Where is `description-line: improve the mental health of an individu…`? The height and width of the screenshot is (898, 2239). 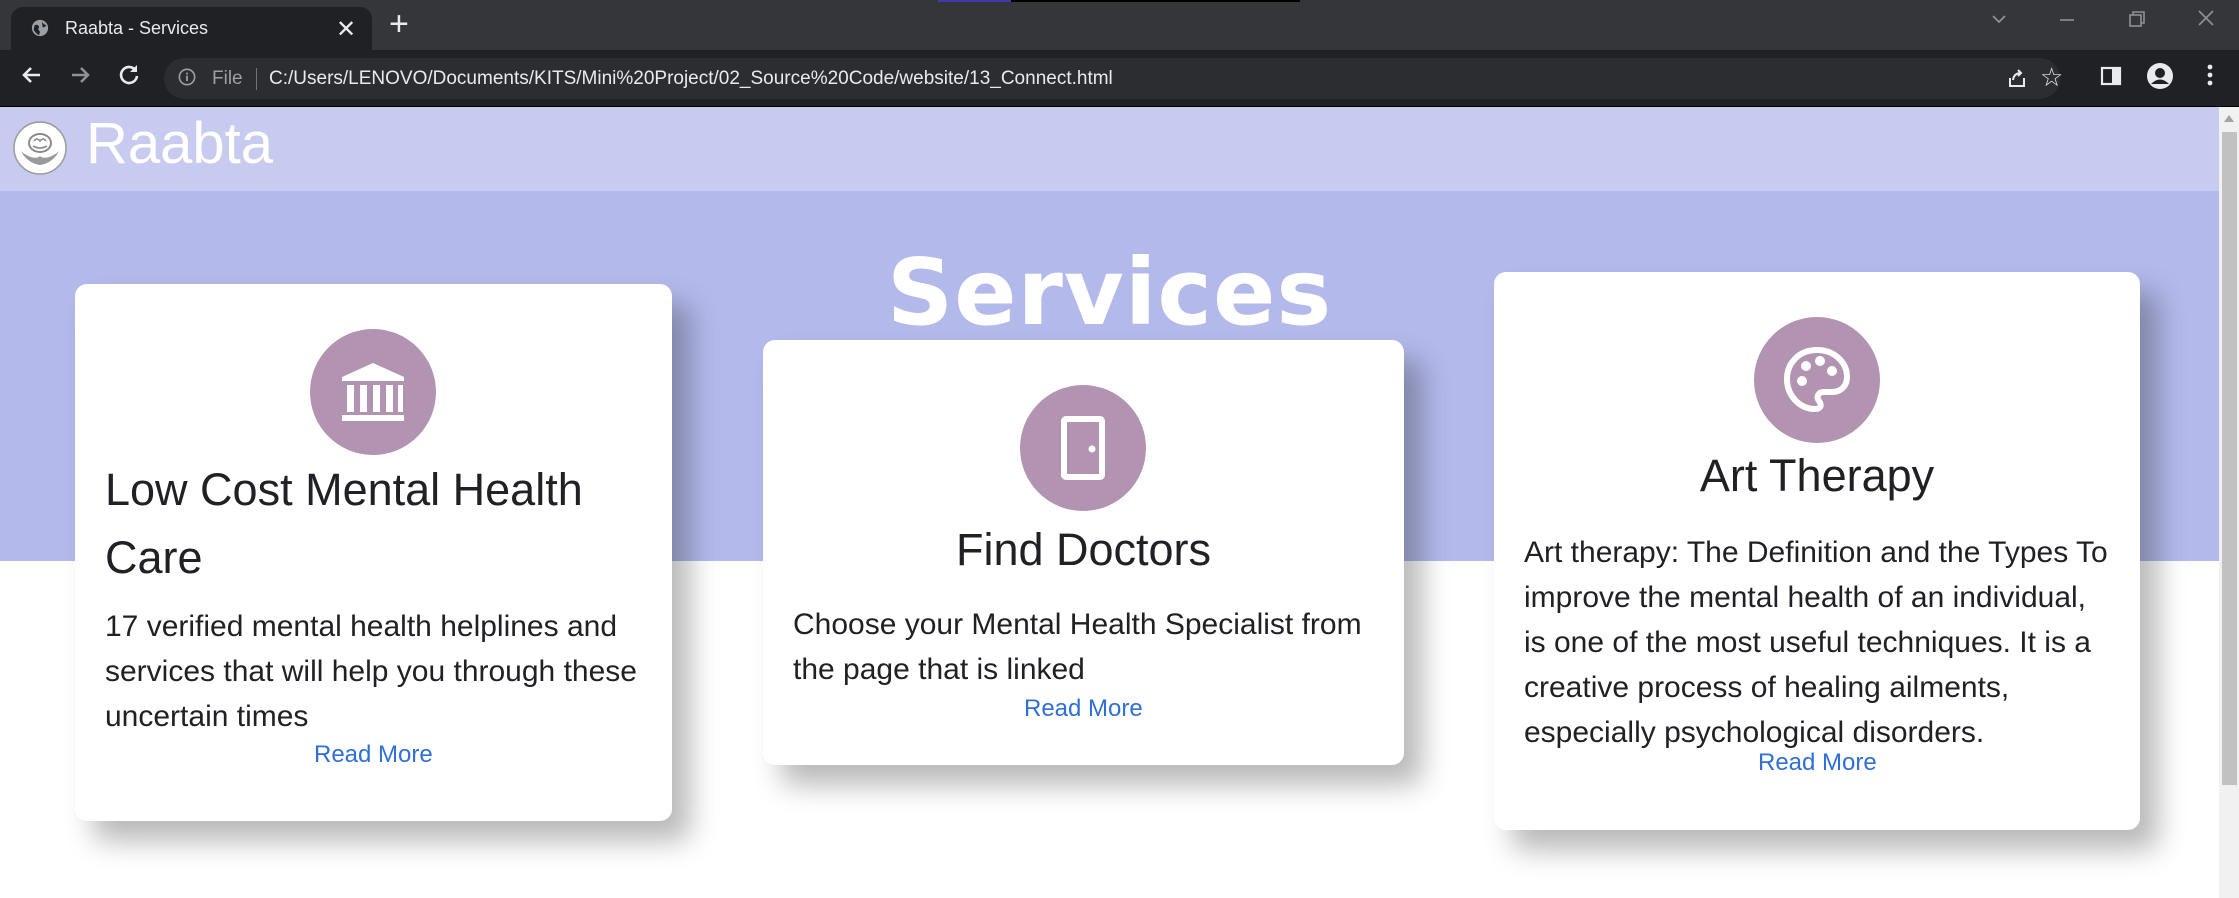 description-line: improve the mental health of an individu… is located at coordinates (1805, 597).